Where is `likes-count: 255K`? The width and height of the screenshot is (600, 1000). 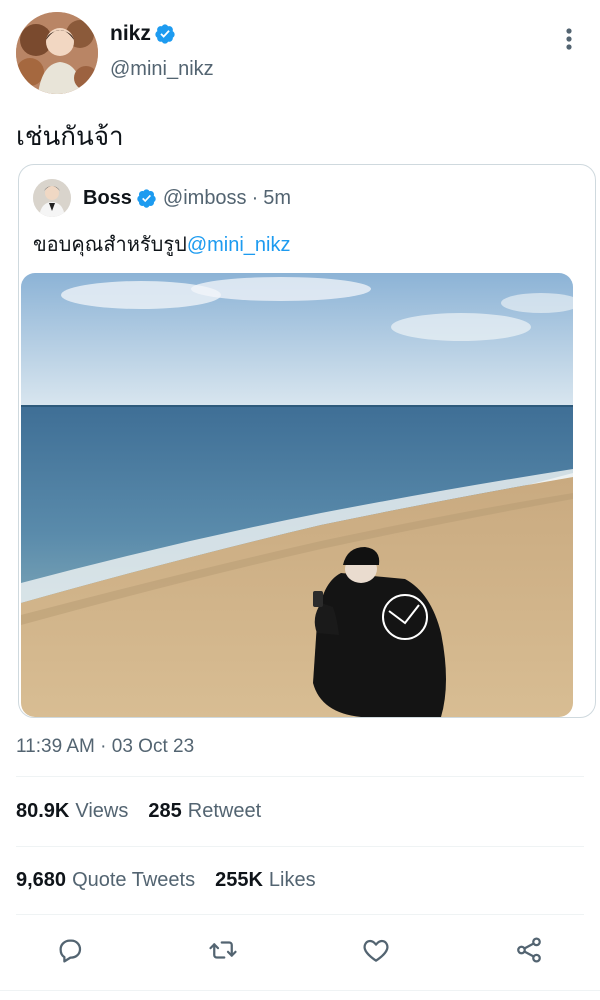 likes-count: 255K is located at coordinates (239, 880).